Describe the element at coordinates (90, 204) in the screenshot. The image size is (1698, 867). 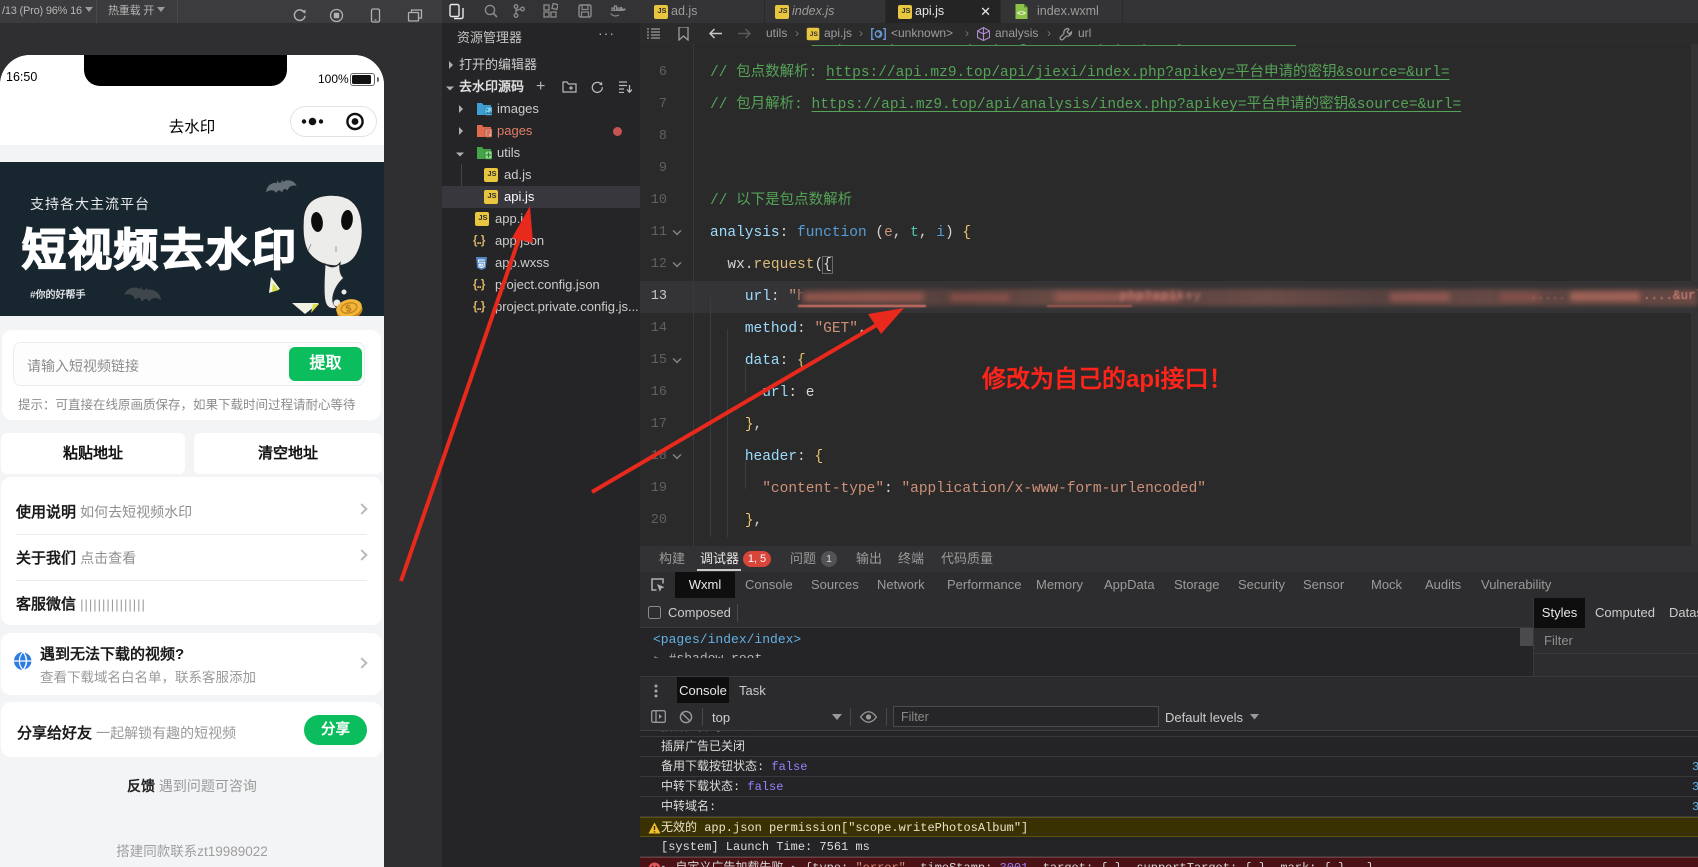
I see `svg-text: 支持各大主流平台` at that location.